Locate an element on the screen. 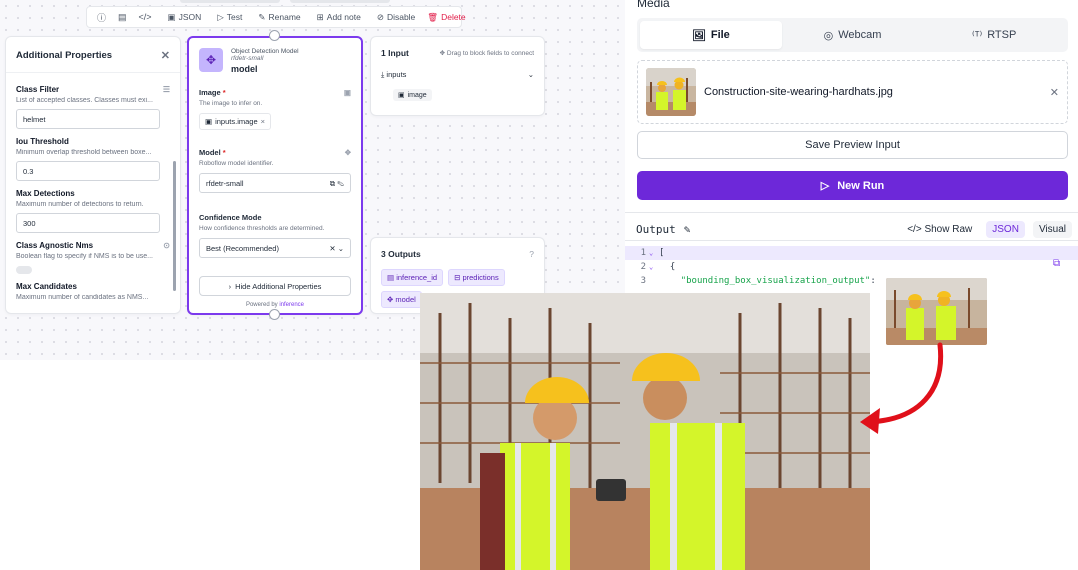 The width and height of the screenshot is (1078, 570). panel-scrollbar is located at coordinates (174, 226).